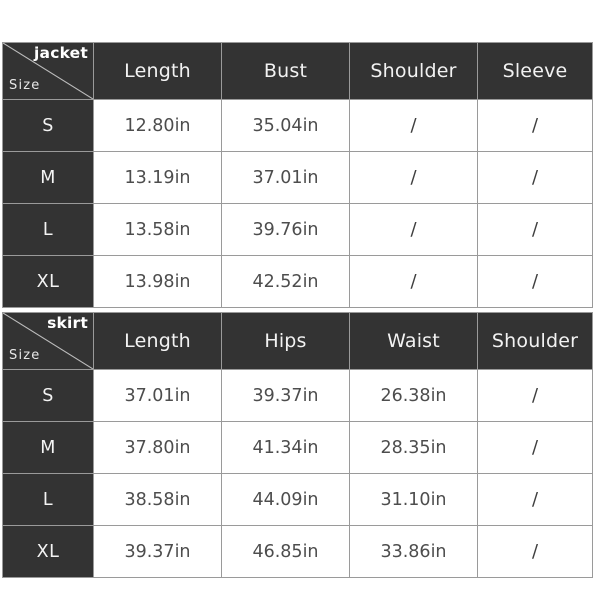 The width and height of the screenshot is (600, 600). Describe the element at coordinates (285, 551) in the screenshot. I see `skirt-xl-hips: 46.85in` at that location.